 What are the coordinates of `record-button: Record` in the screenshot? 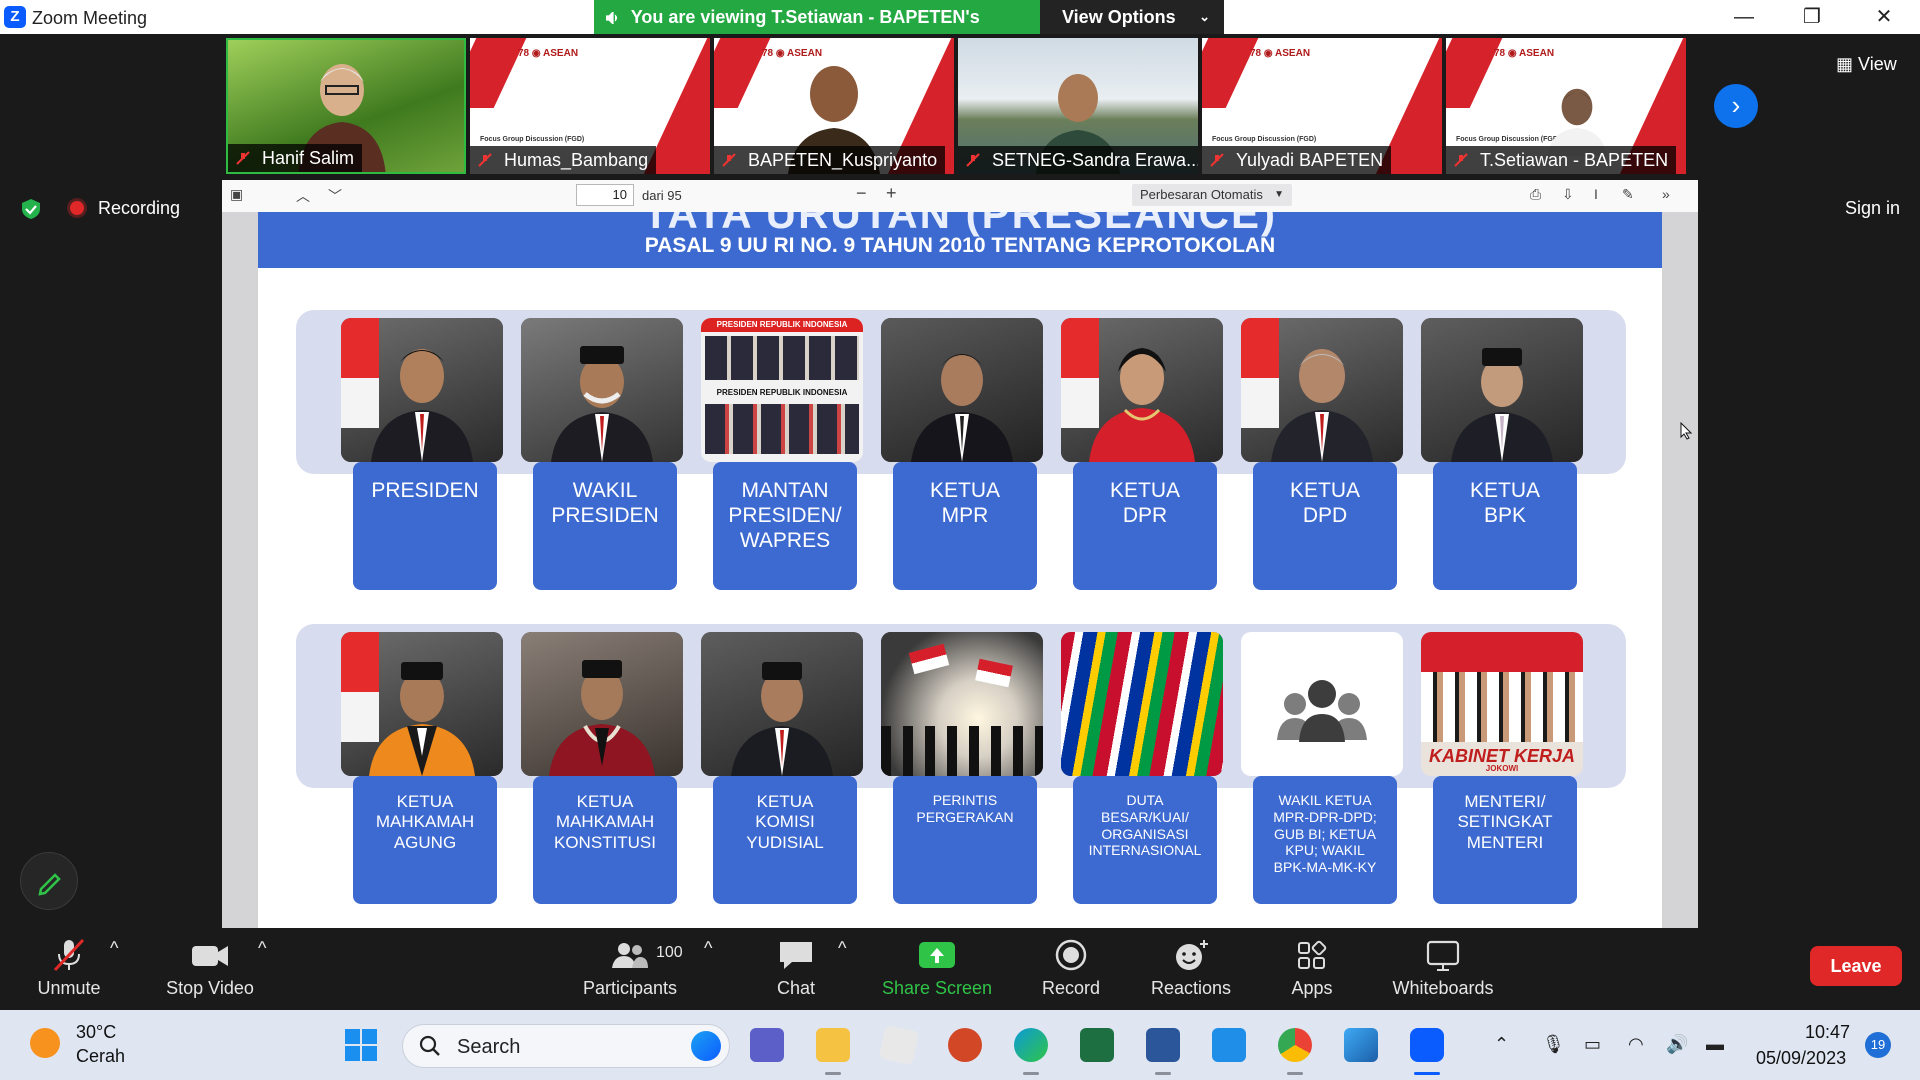 It's located at (1071, 968).